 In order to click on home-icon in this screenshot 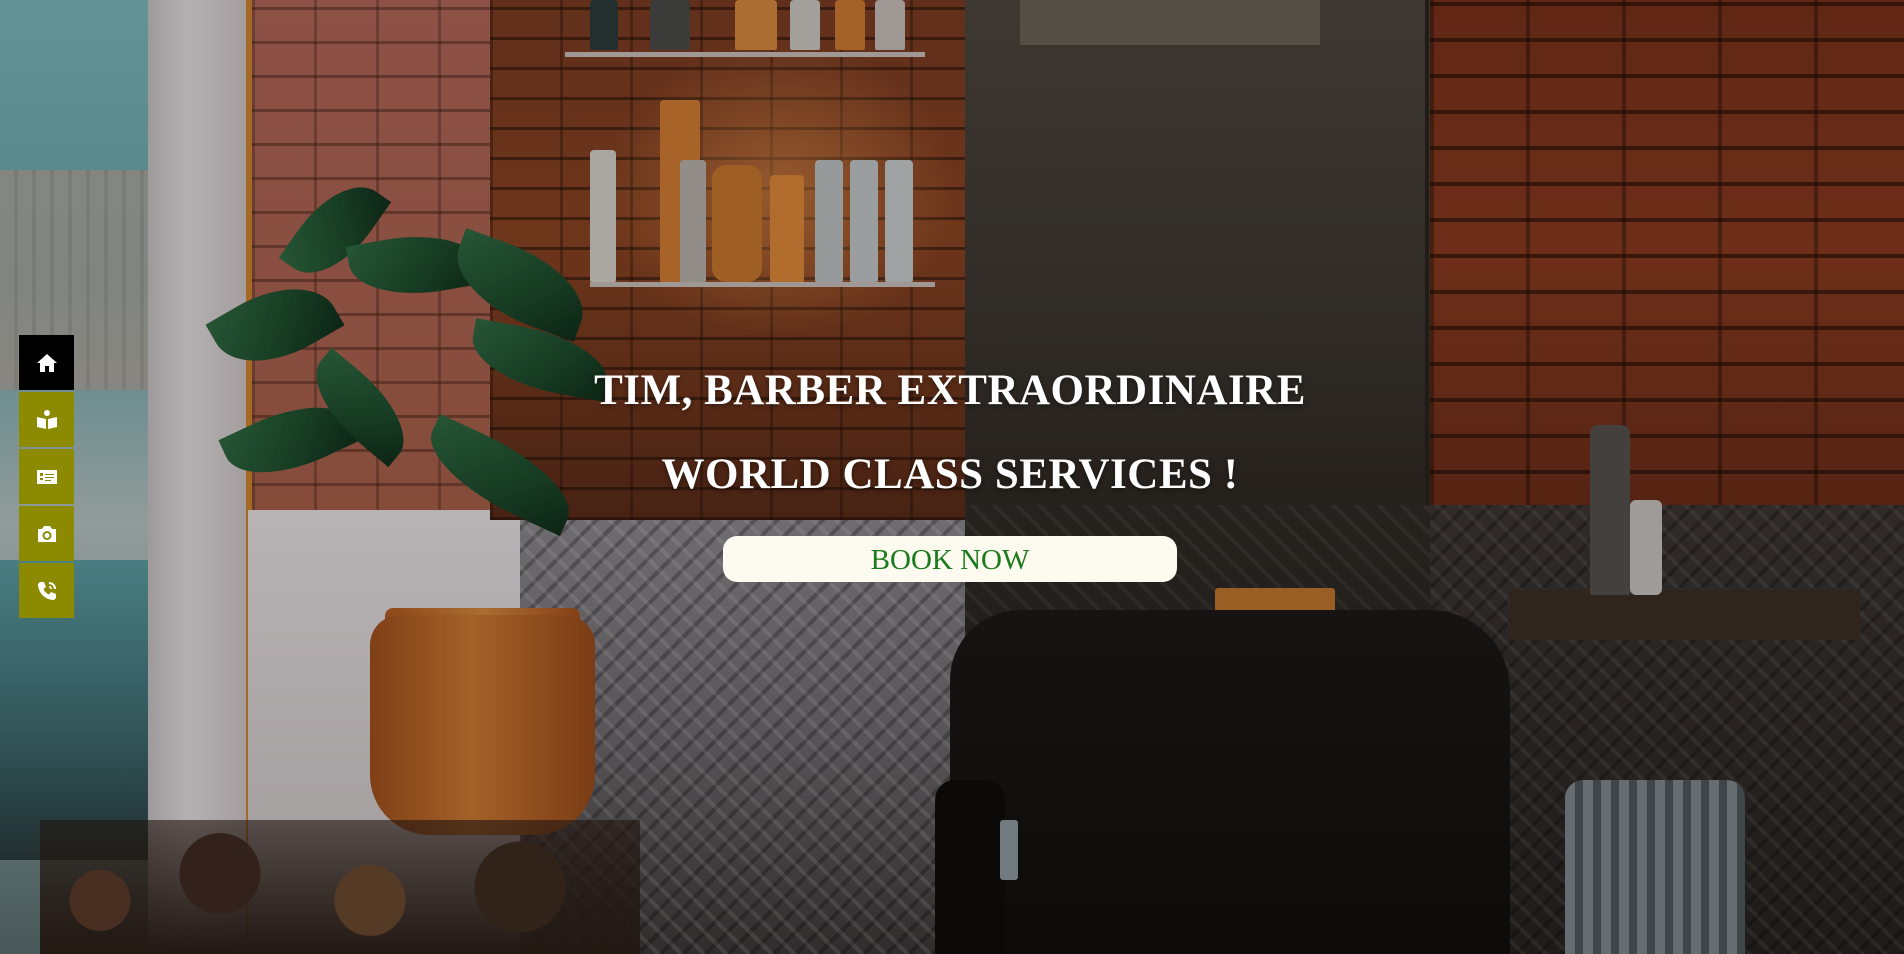, I will do `click(46, 362)`.